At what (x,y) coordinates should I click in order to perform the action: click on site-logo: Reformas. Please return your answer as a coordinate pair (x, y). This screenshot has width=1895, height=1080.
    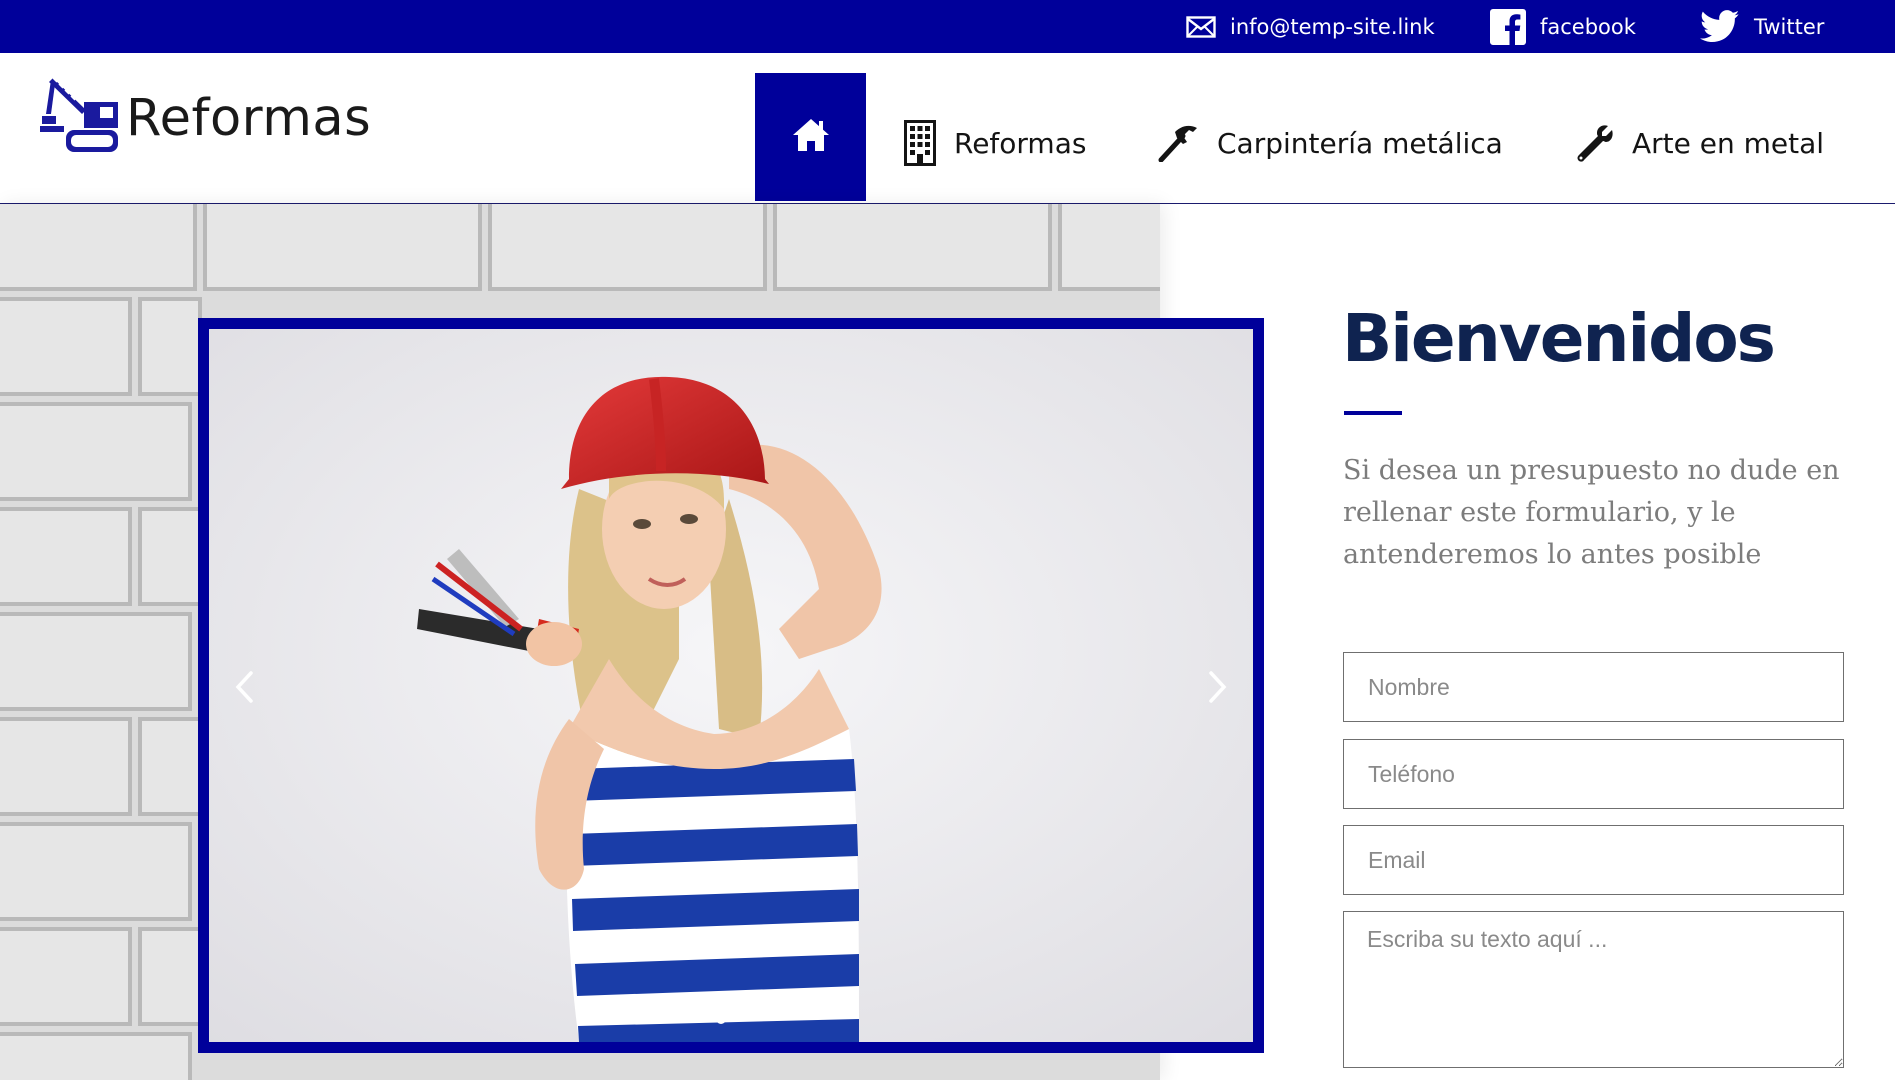
    Looking at the image, I should click on (205, 118).